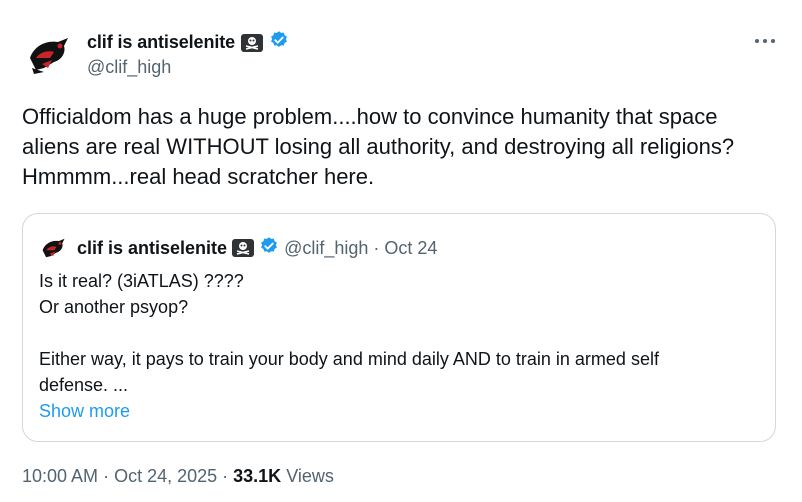 The height and width of the screenshot is (502, 802). What do you see at coordinates (84, 411) in the screenshot?
I see `show-more-link: Show more` at bounding box center [84, 411].